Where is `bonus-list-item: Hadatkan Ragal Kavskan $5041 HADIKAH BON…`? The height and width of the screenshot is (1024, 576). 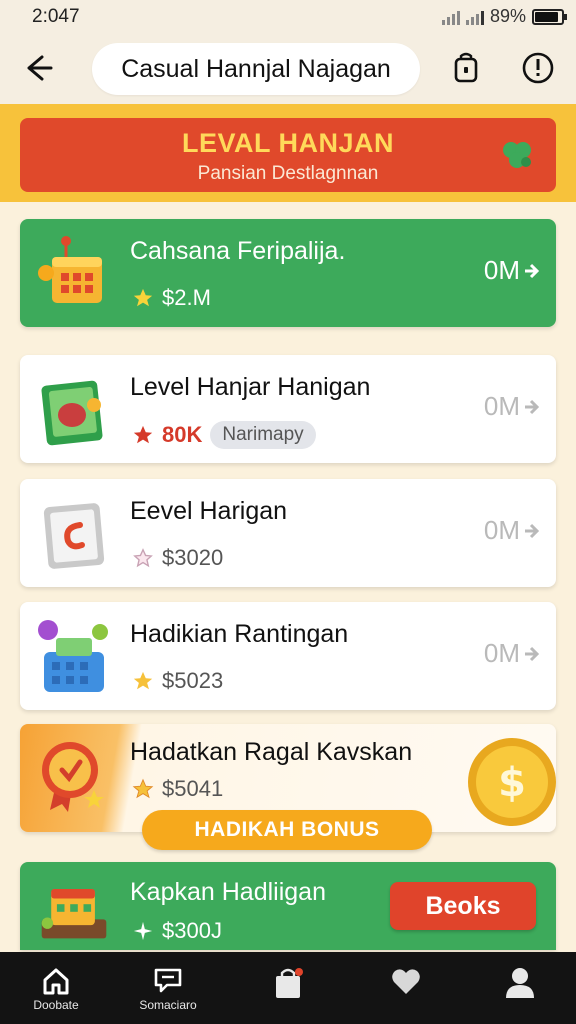 bonus-list-item: Hadatkan Ragal Kavskan $5041 HADIKAH BON… is located at coordinates (289, 787).